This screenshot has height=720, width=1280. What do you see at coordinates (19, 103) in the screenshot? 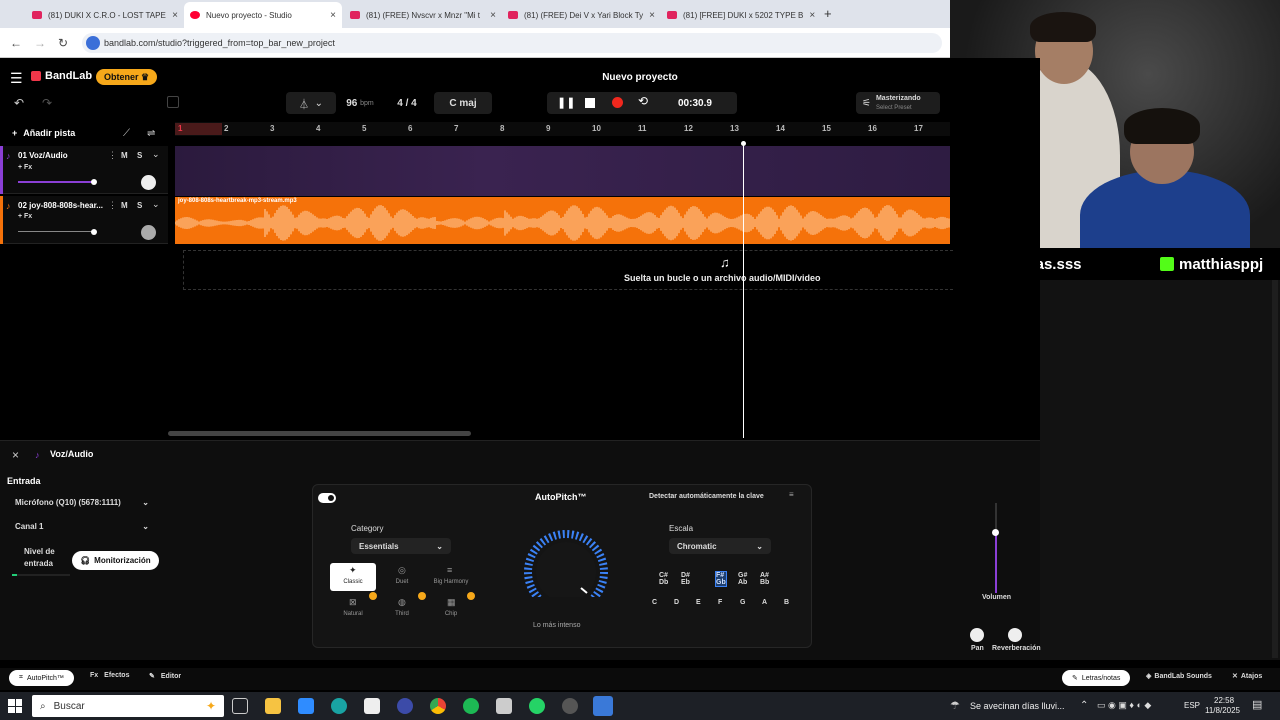
I see `undo-icon: ↶` at bounding box center [19, 103].